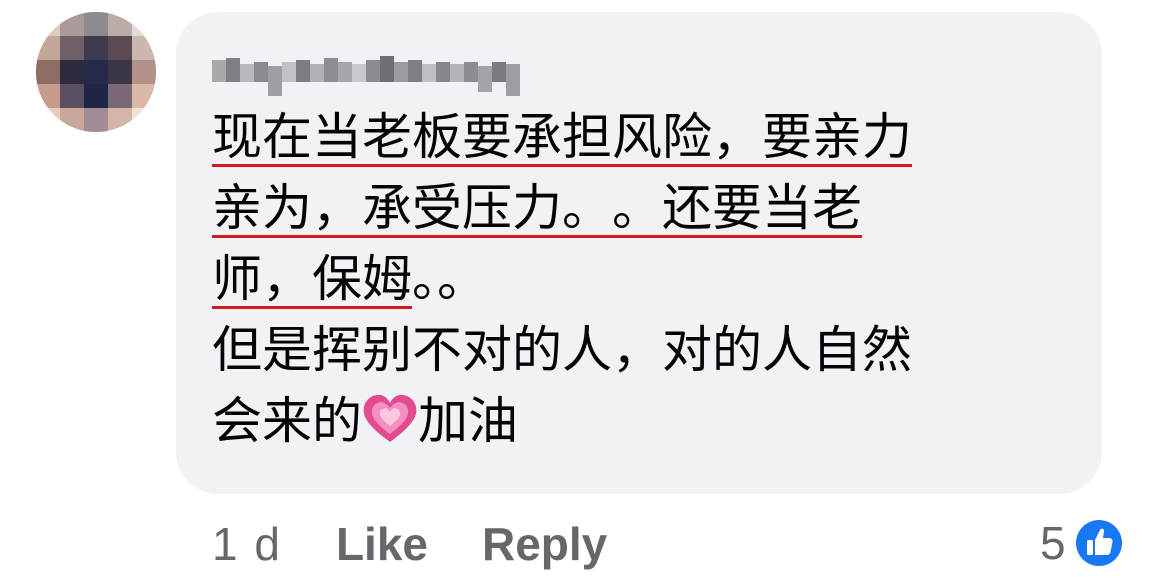 The height and width of the screenshot is (582, 1170). Describe the element at coordinates (1053, 543) in the screenshot. I see `reaction-count: 5` at that location.